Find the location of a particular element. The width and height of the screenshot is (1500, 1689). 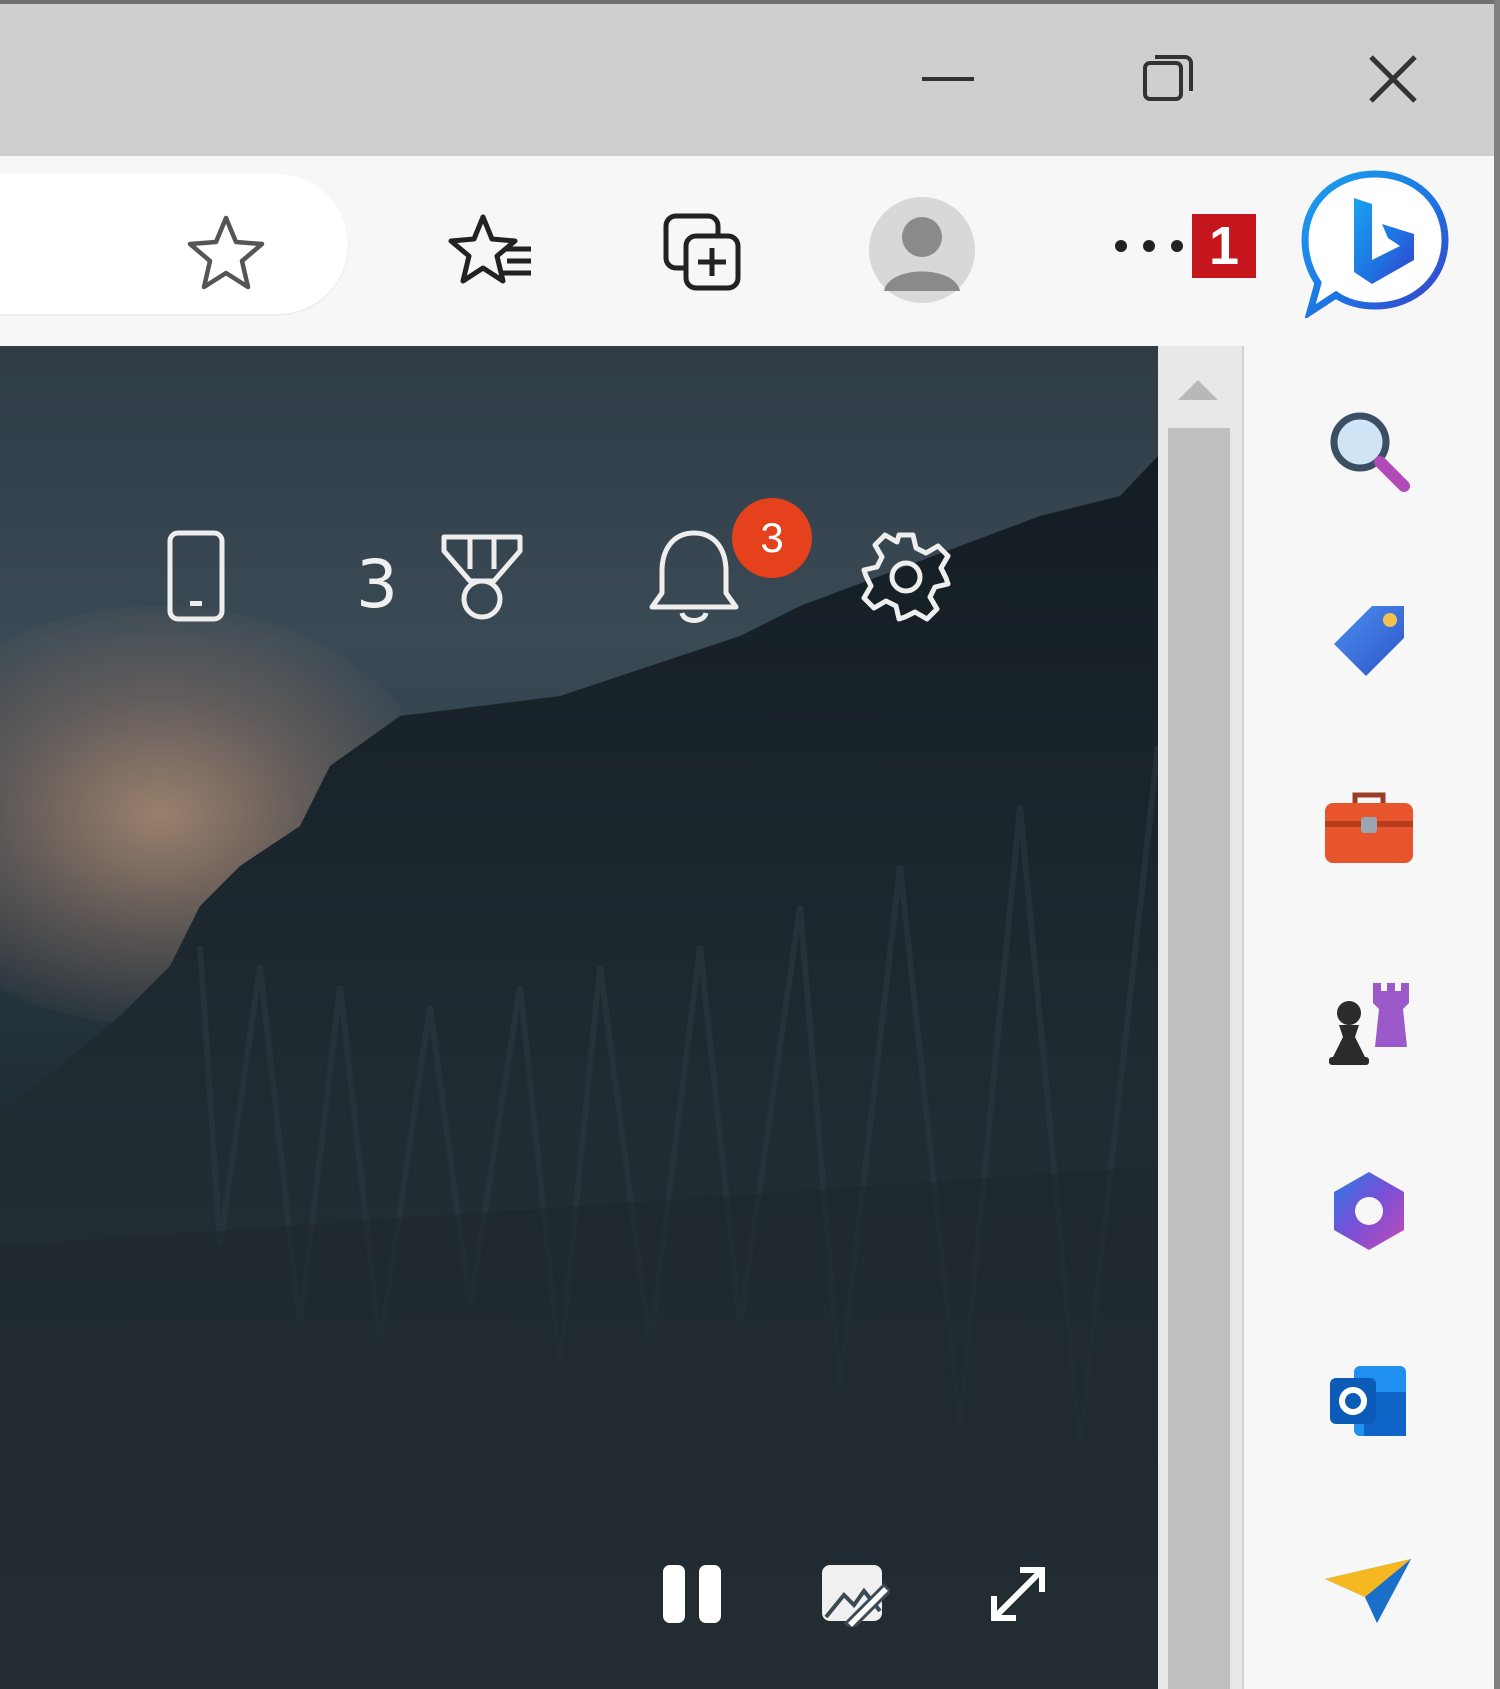

games-icon is located at coordinates (1369, 1021).